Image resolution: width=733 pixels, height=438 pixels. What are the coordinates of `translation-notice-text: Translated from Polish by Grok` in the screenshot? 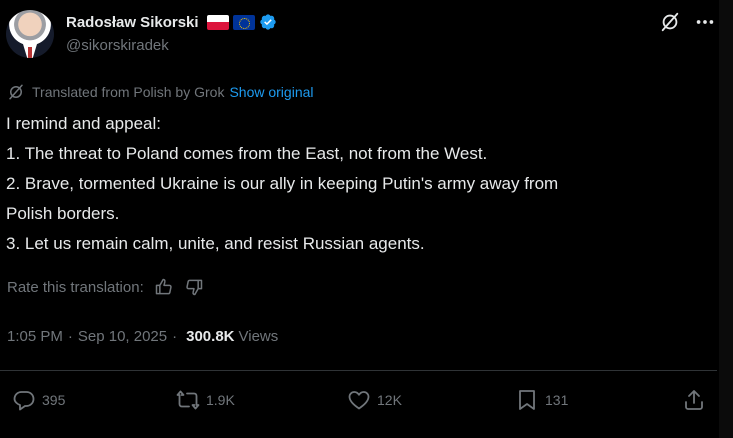 It's located at (128, 92).